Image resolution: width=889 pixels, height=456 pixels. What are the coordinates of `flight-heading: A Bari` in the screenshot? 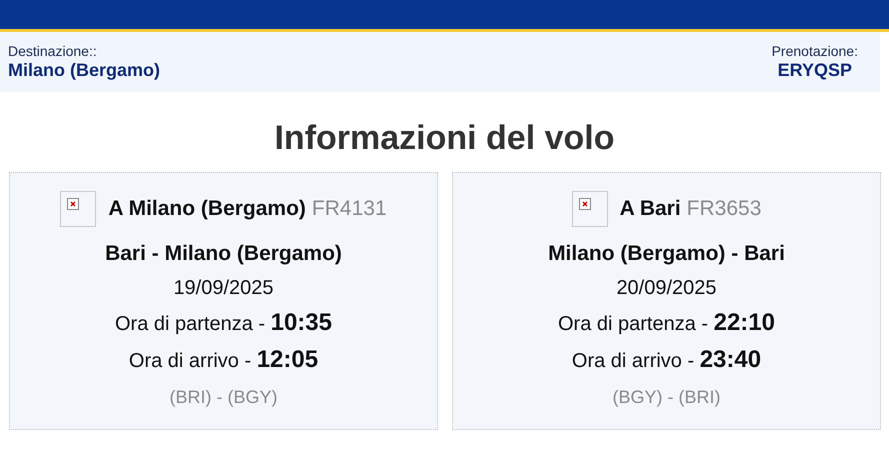 It's located at (650, 209).